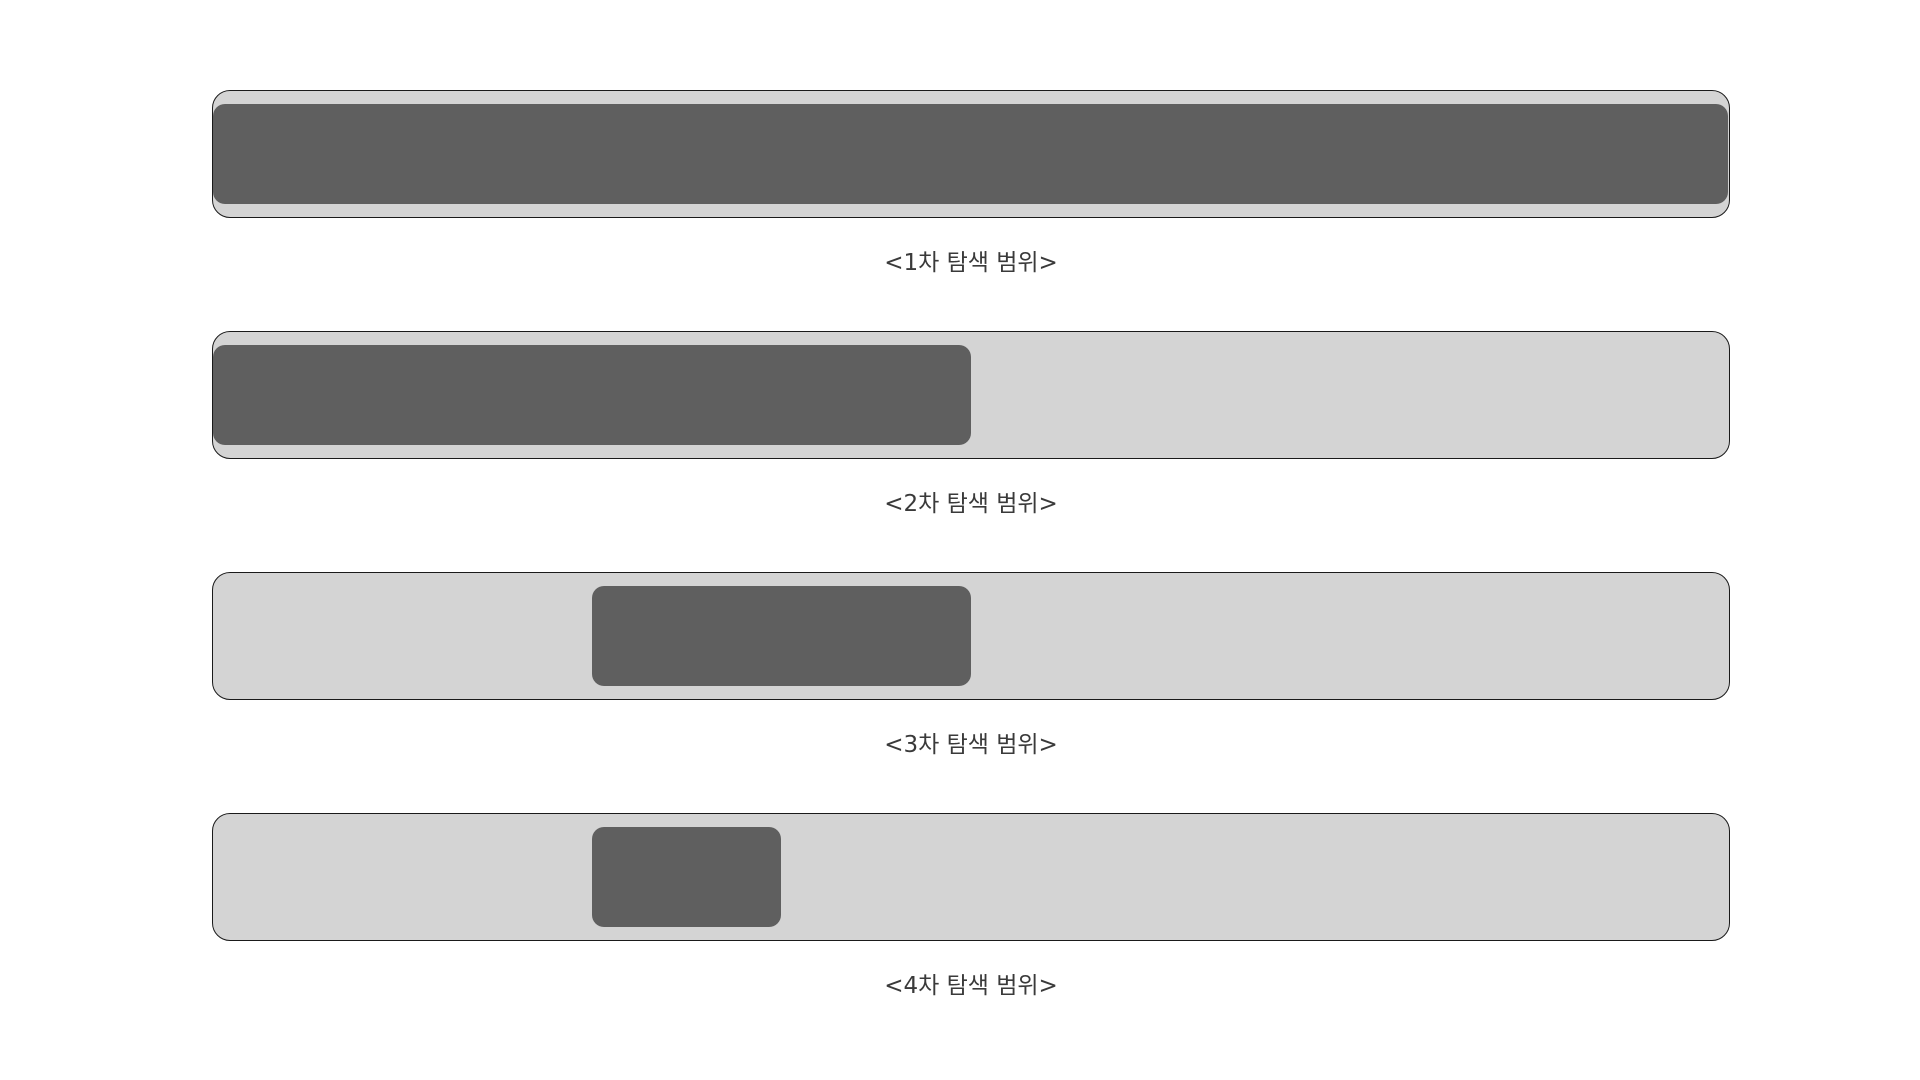  I want to click on search-stage-2: <2차 탐색 범위>, so click(971, 424).